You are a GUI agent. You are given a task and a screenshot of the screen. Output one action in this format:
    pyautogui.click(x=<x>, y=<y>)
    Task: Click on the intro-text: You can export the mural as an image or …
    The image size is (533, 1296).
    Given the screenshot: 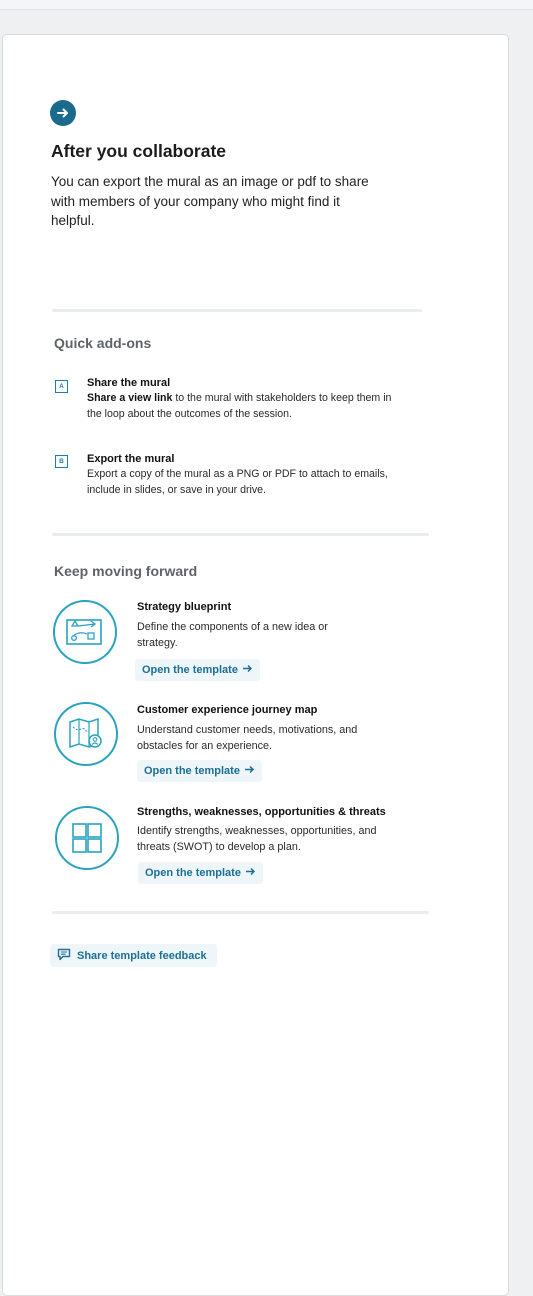 What is the action you would take?
    pyautogui.click(x=210, y=201)
    